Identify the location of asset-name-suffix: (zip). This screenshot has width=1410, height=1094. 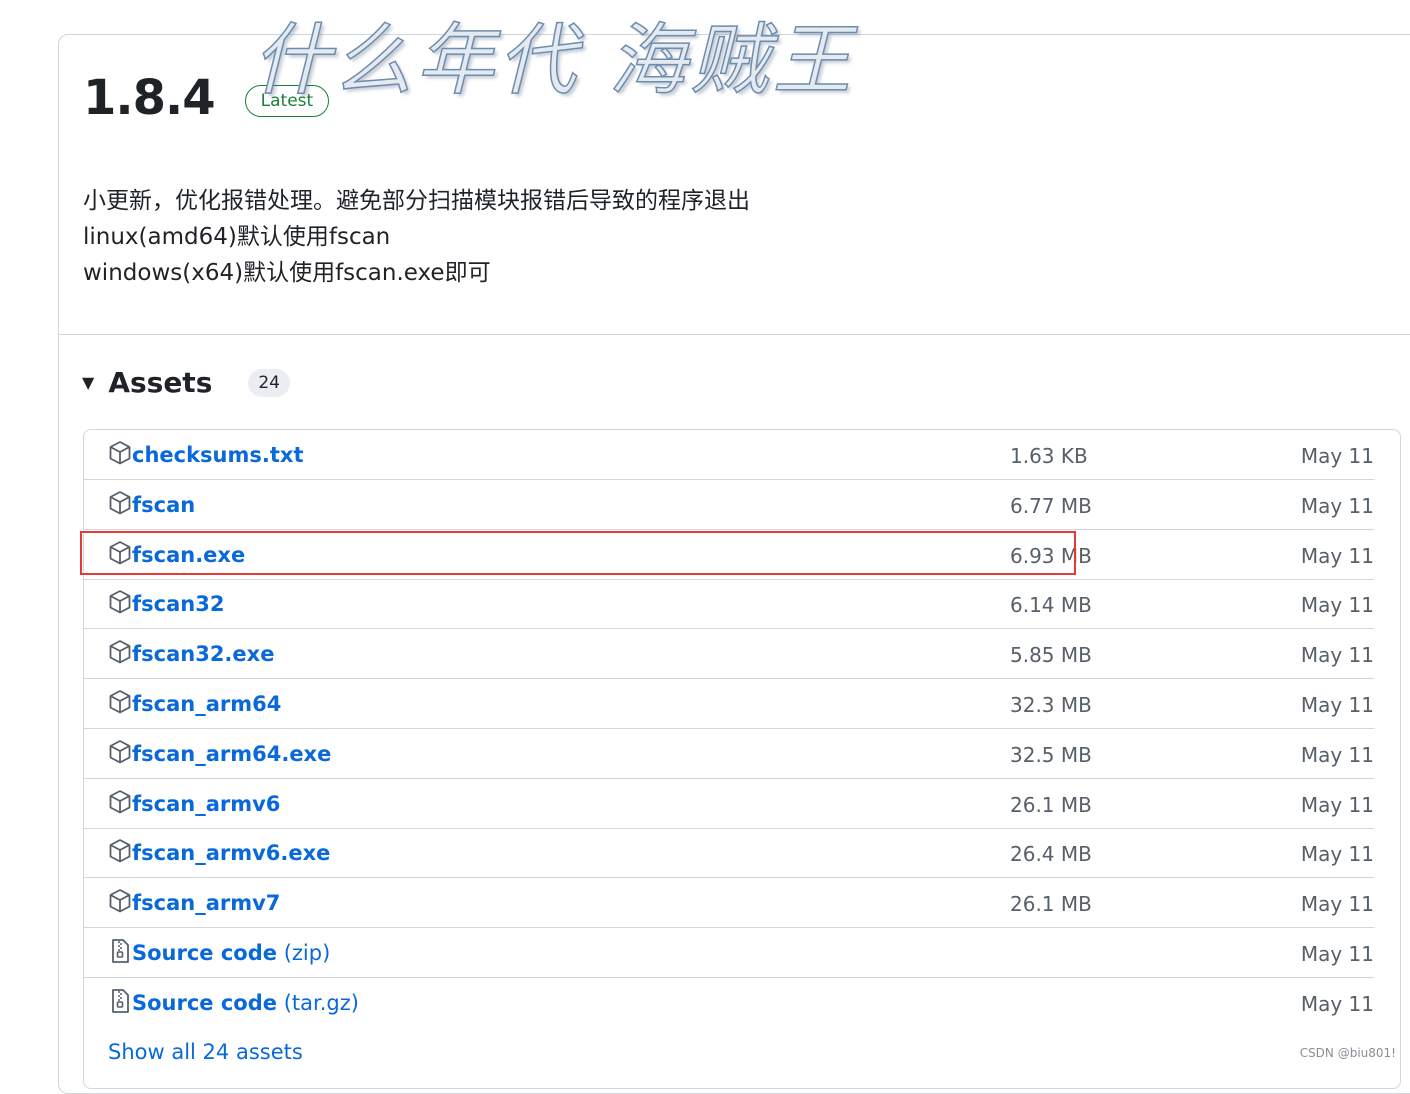
(304, 953).